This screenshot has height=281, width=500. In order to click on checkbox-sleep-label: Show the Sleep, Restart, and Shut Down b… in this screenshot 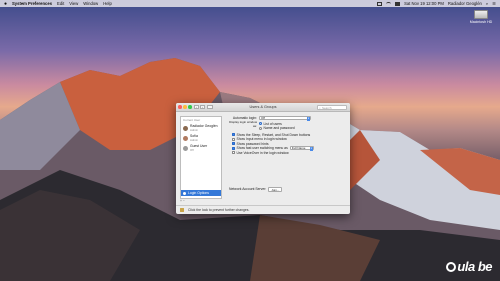, I will do `click(273, 134)`.